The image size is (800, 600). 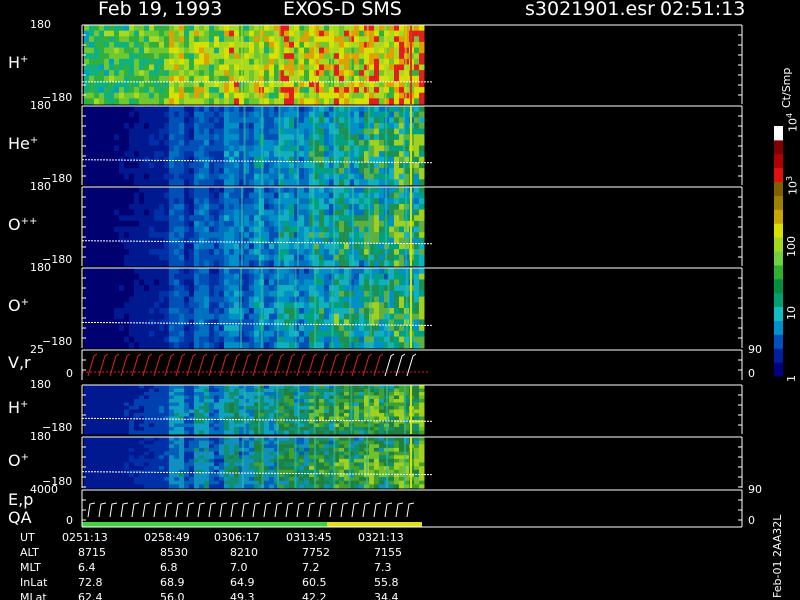 I want to click on stripe, so click(x=367, y=64).